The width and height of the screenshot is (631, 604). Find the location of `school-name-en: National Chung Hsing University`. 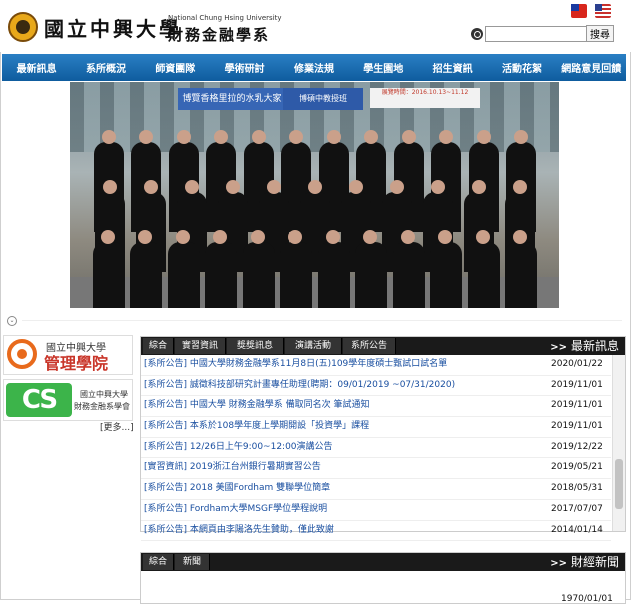

school-name-en: National Chung Hsing University is located at coordinates (225, 18).